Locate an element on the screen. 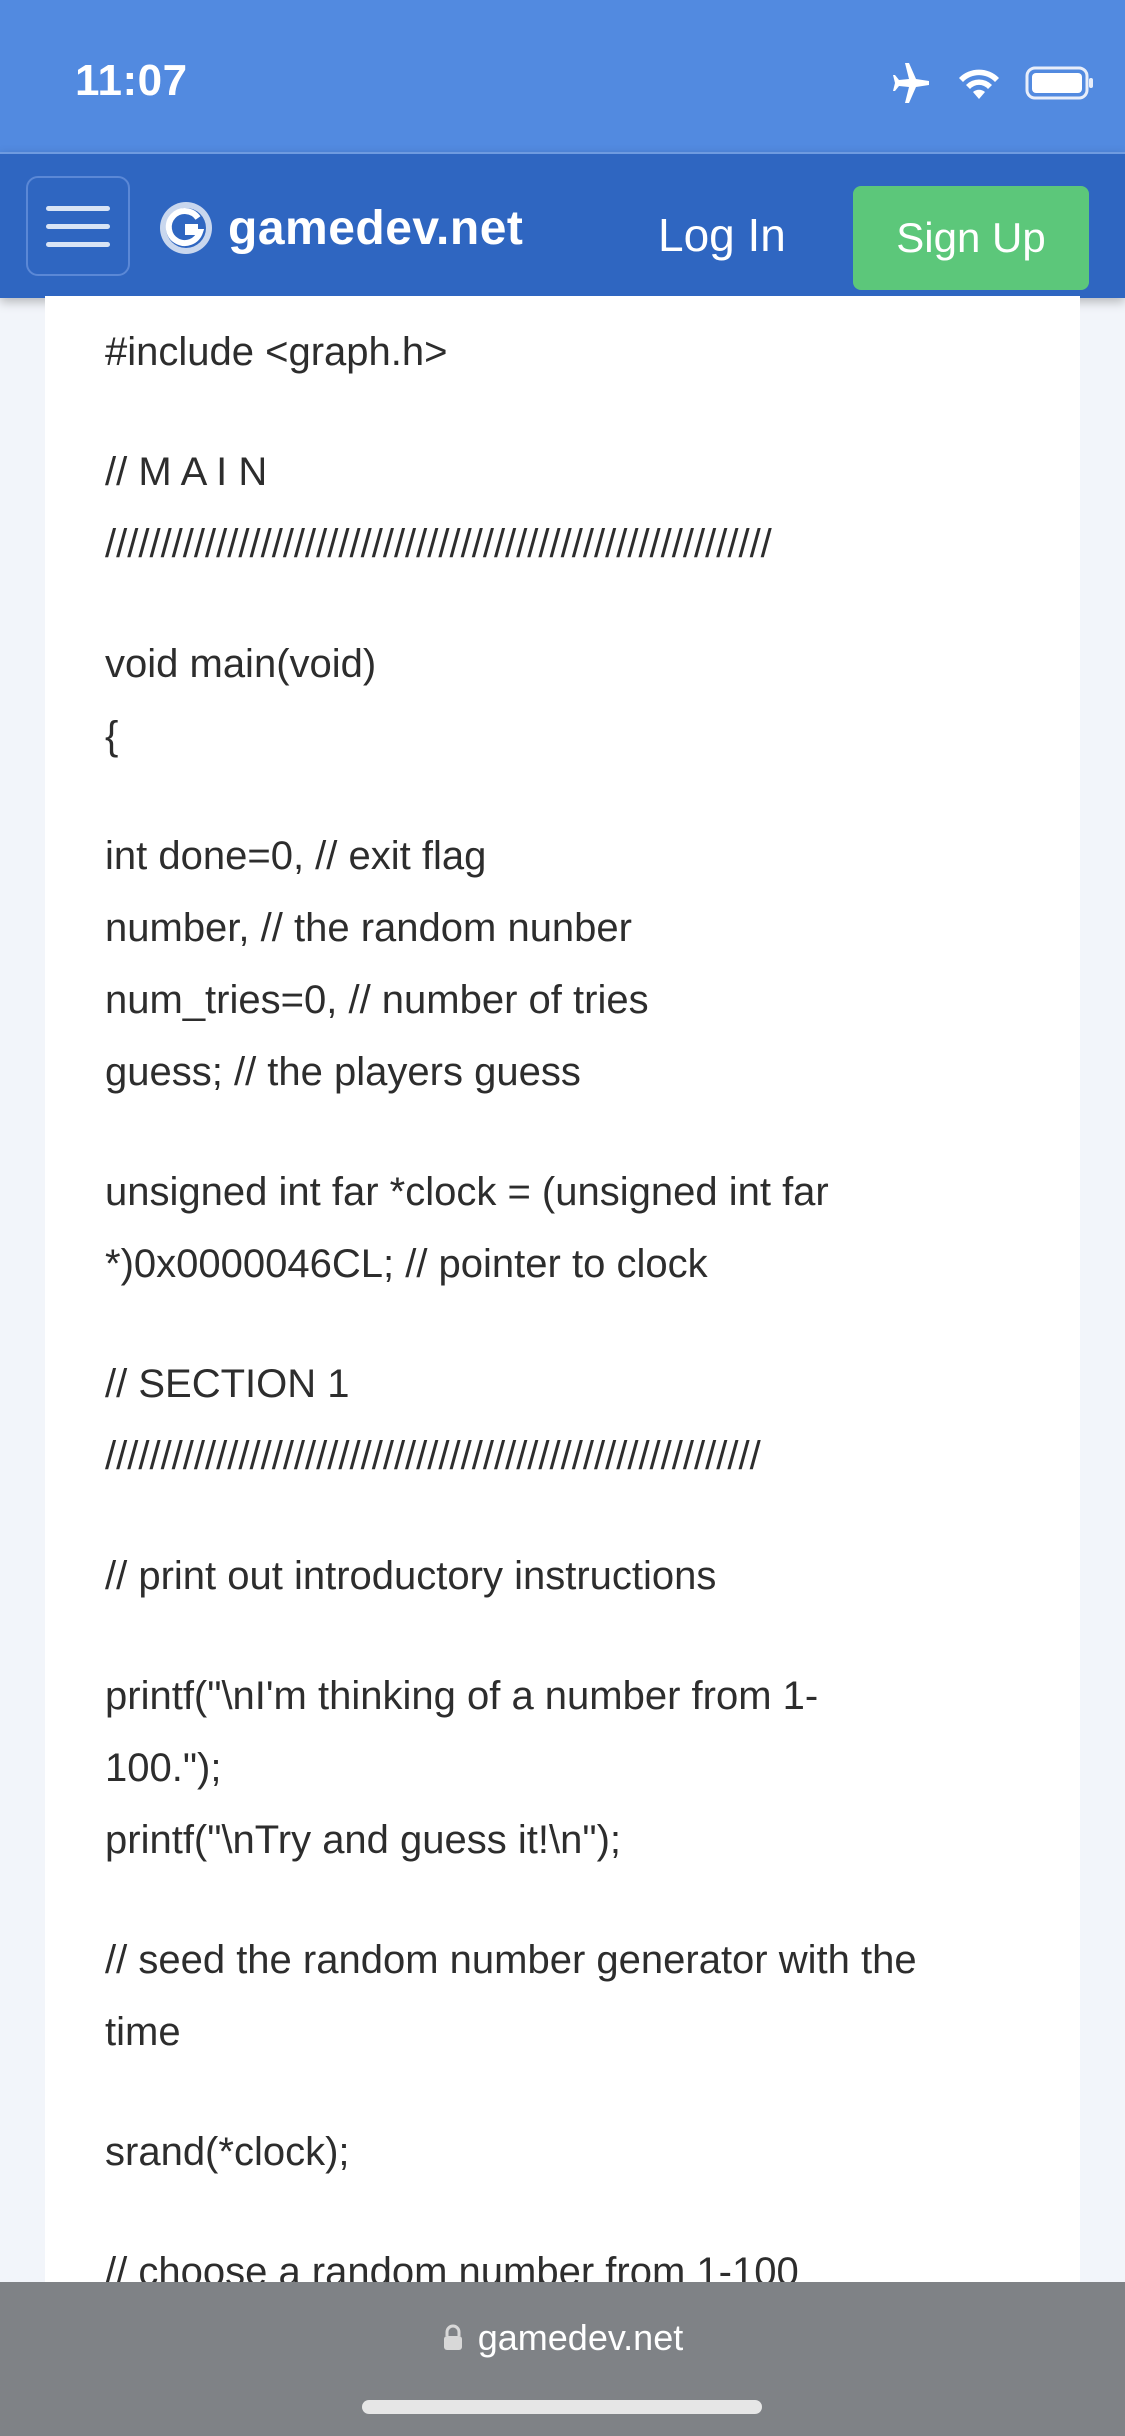  url-text: gamedev.net is located at coordinates (580, 2337).